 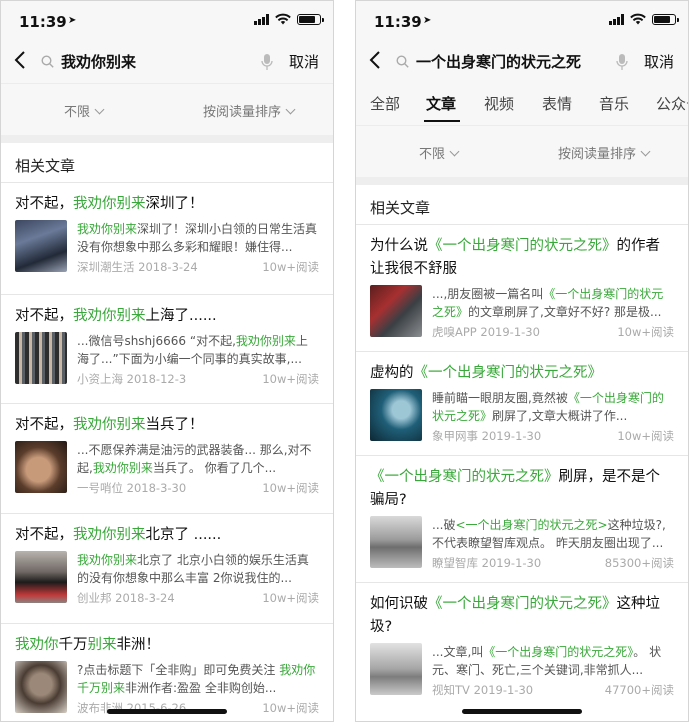 I want to click on article-meta: 虎嗅APP 2019-1-30 10w+阅读, so click(x=553, y=332).